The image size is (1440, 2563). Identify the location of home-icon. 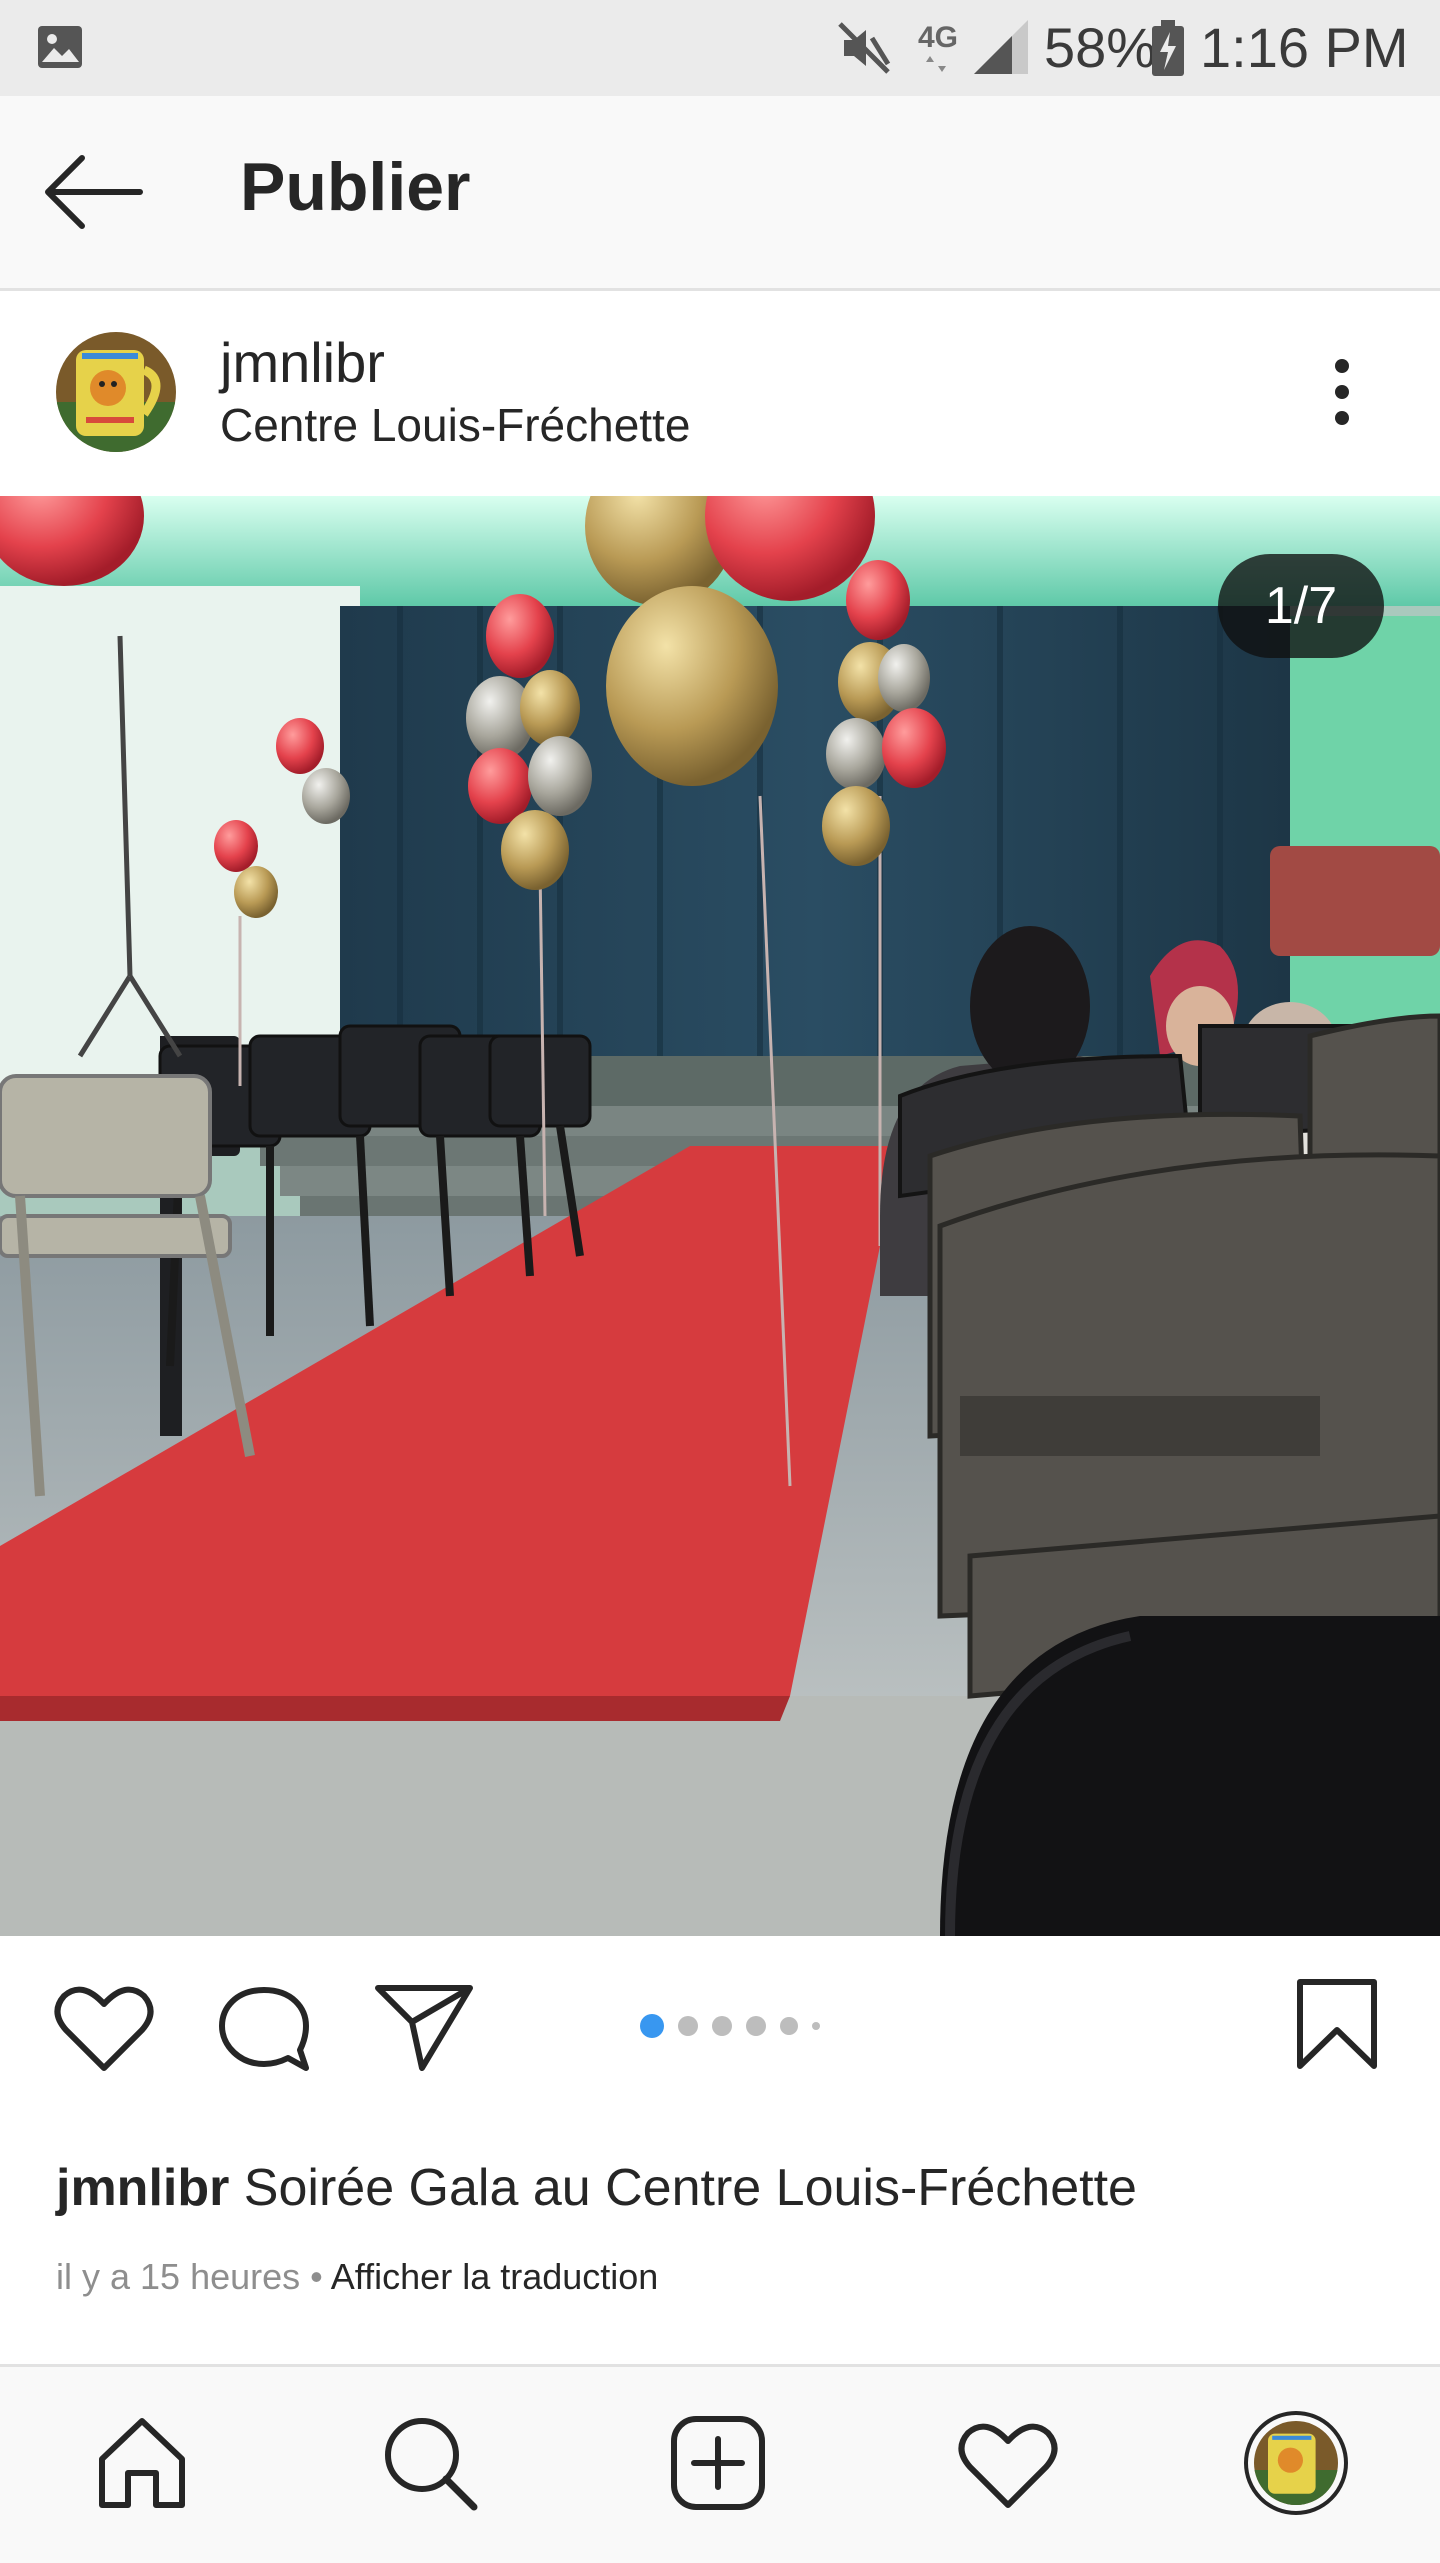
(142, 2463).